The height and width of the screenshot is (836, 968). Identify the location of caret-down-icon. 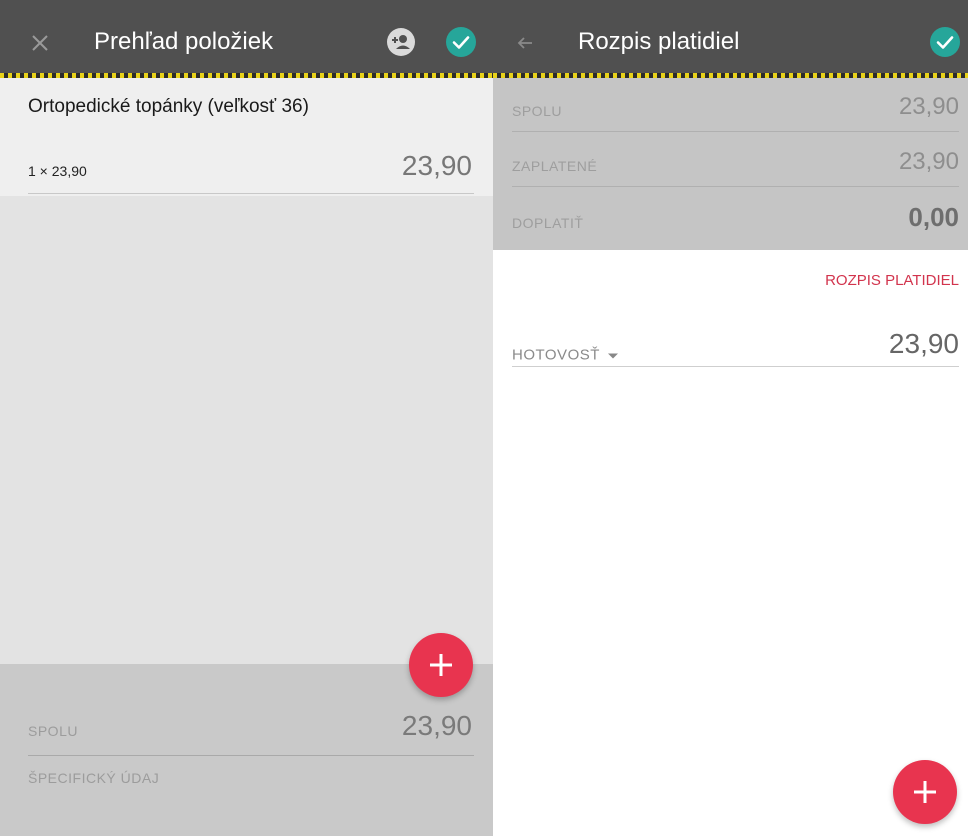
(612, 356).